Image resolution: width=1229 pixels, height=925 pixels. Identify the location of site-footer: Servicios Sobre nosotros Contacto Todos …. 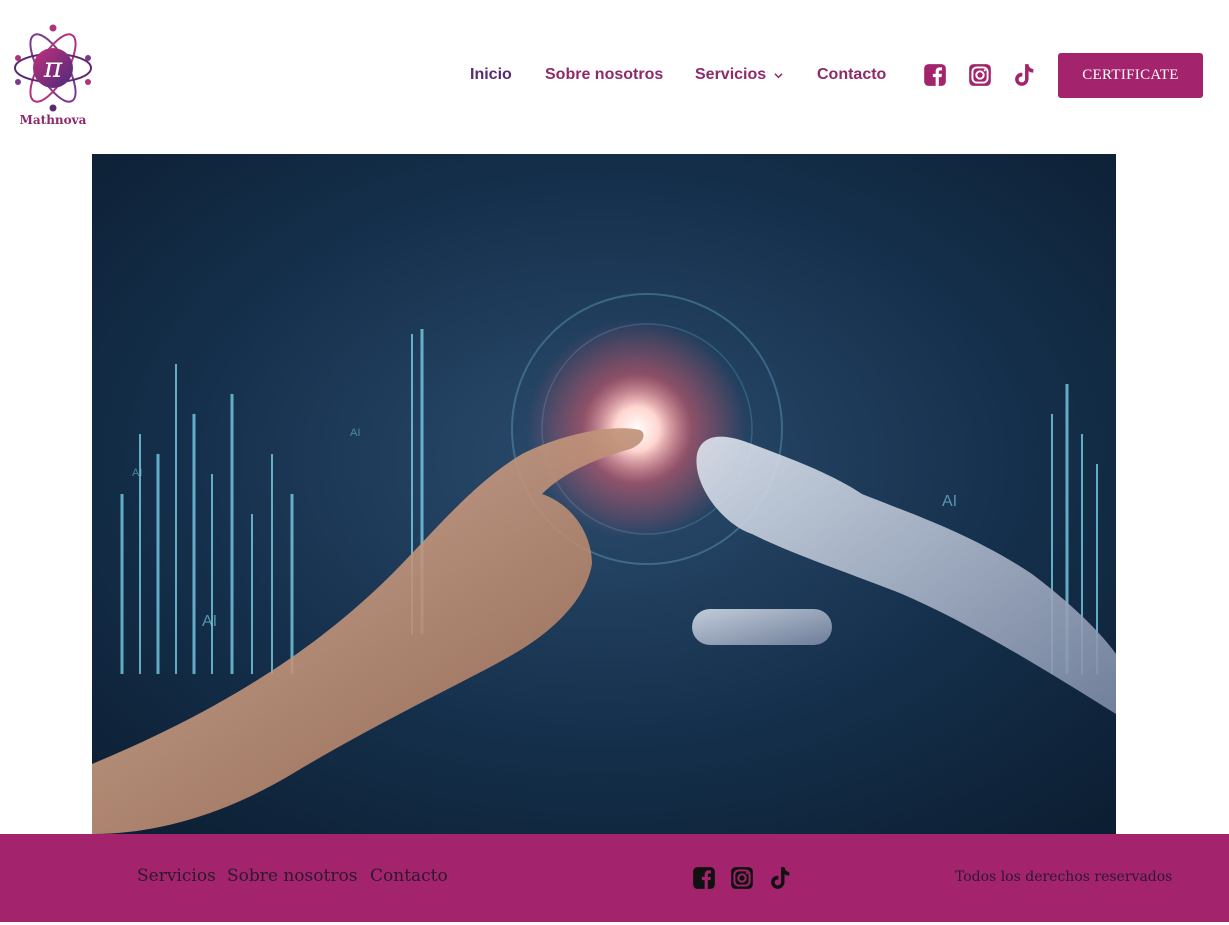
(614, 878).